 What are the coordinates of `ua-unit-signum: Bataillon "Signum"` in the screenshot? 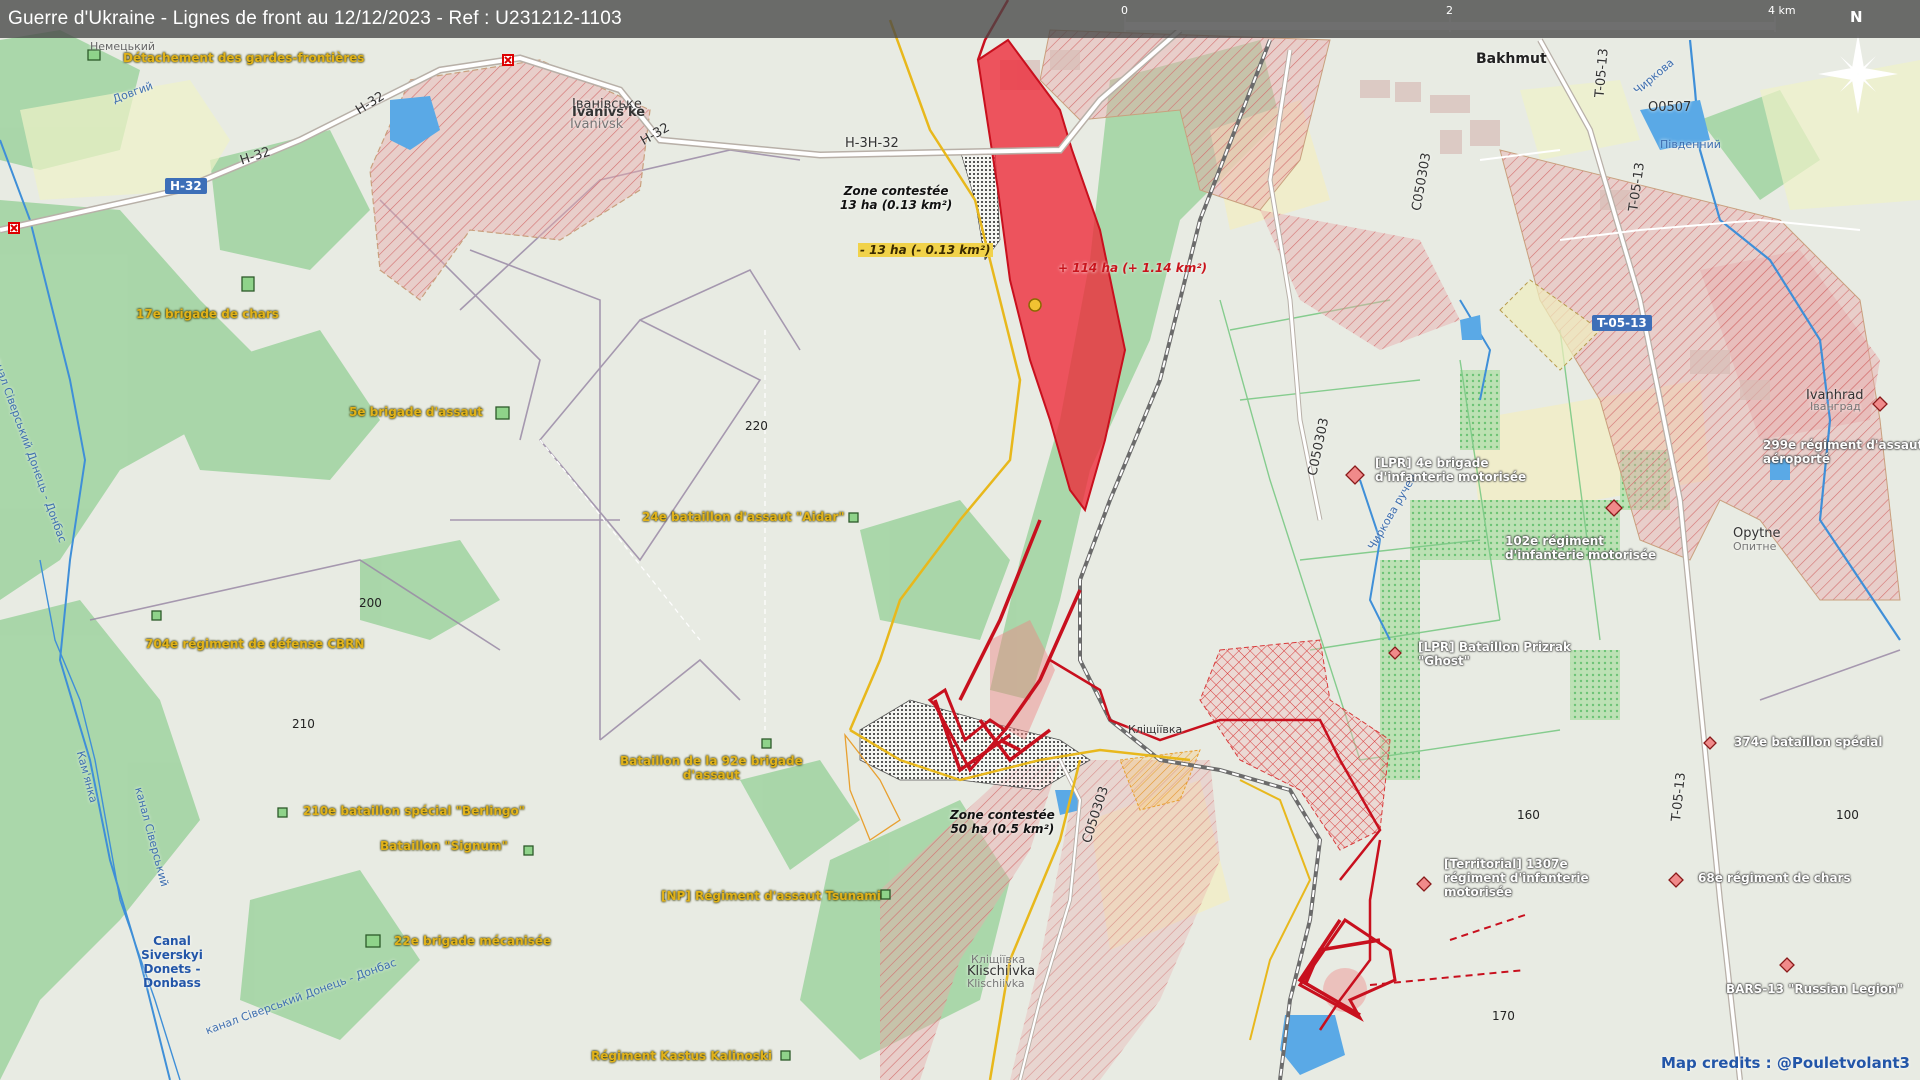 It's located at (444, 846).